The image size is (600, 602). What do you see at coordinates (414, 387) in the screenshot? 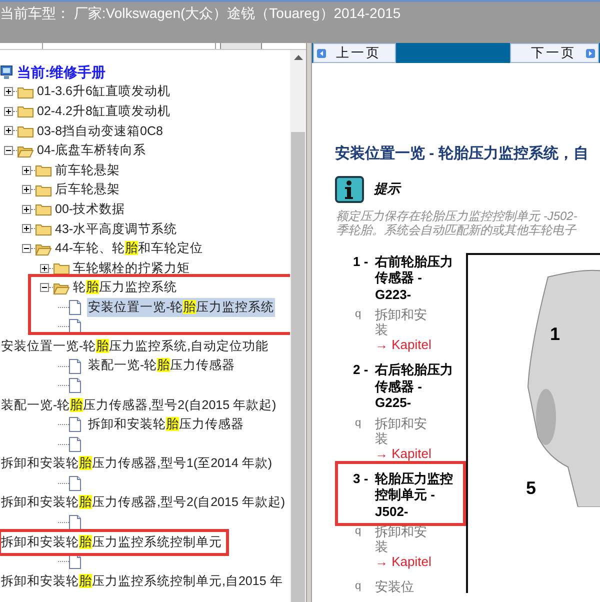
I see `legend-label: 右后轮胎压力传感器 -G225-` at bounding box center [414, 387].